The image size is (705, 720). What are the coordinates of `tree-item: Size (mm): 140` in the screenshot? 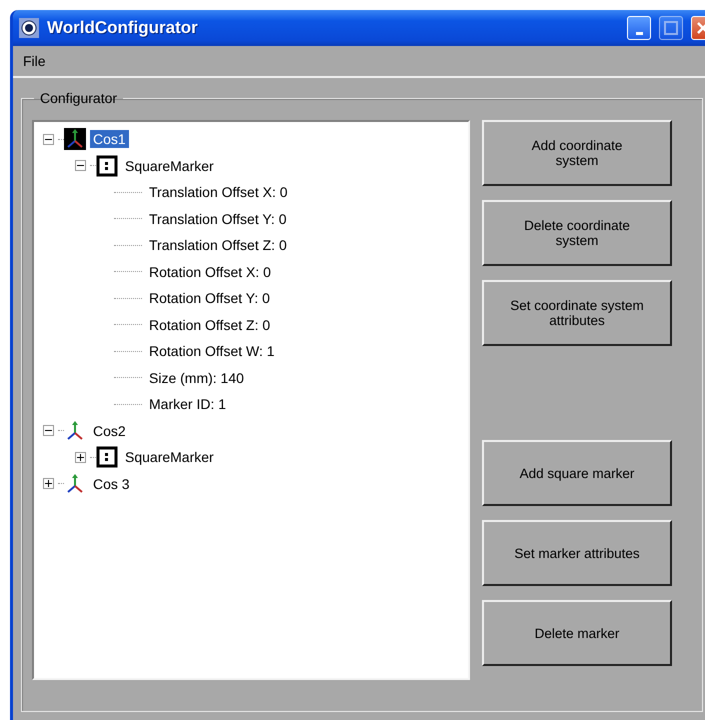 It's located at (196, 377).